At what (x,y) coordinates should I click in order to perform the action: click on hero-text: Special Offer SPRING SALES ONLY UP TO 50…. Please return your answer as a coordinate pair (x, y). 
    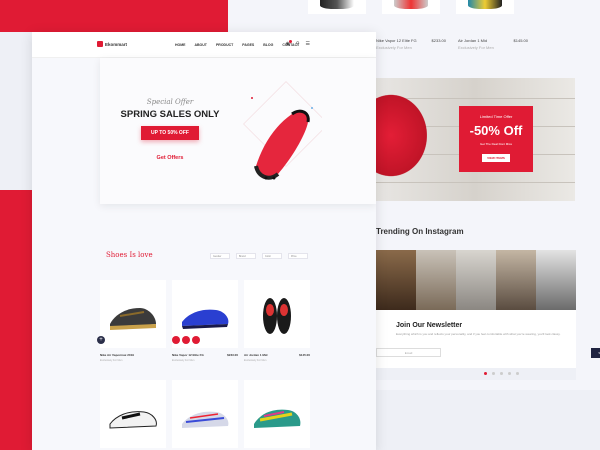
    Looking at the image, I should click on (170, 129).